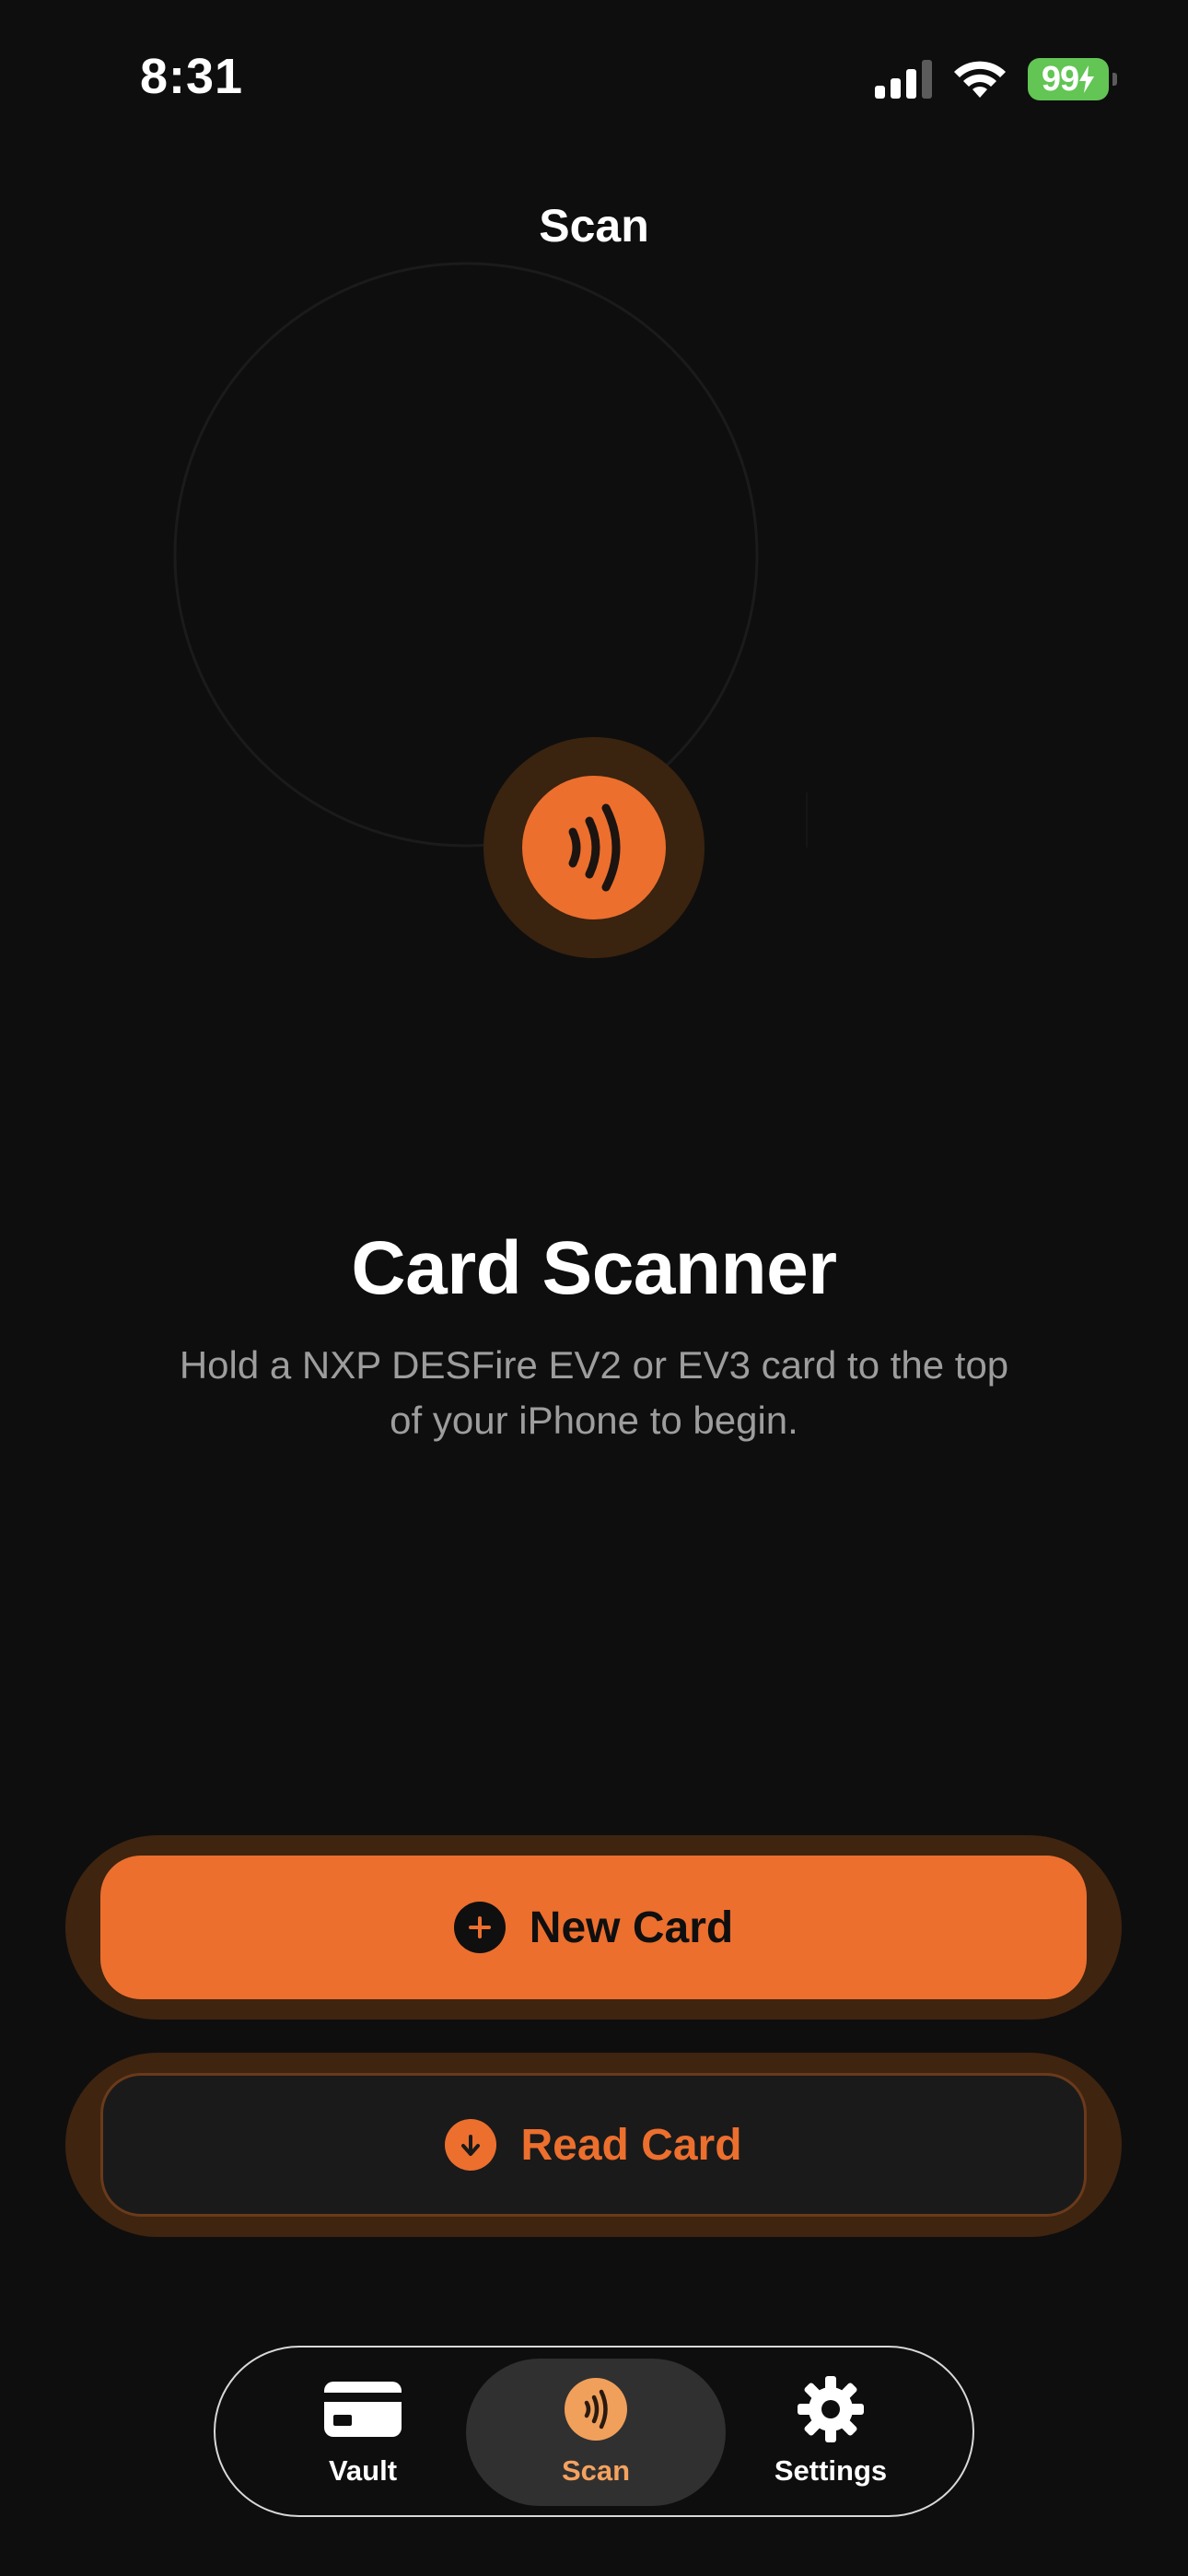 The image size is (1188, 2576). Describe the element at coordinates (631, 2145) in the screenshot. I see `read-card-label: Read Card` at that location.